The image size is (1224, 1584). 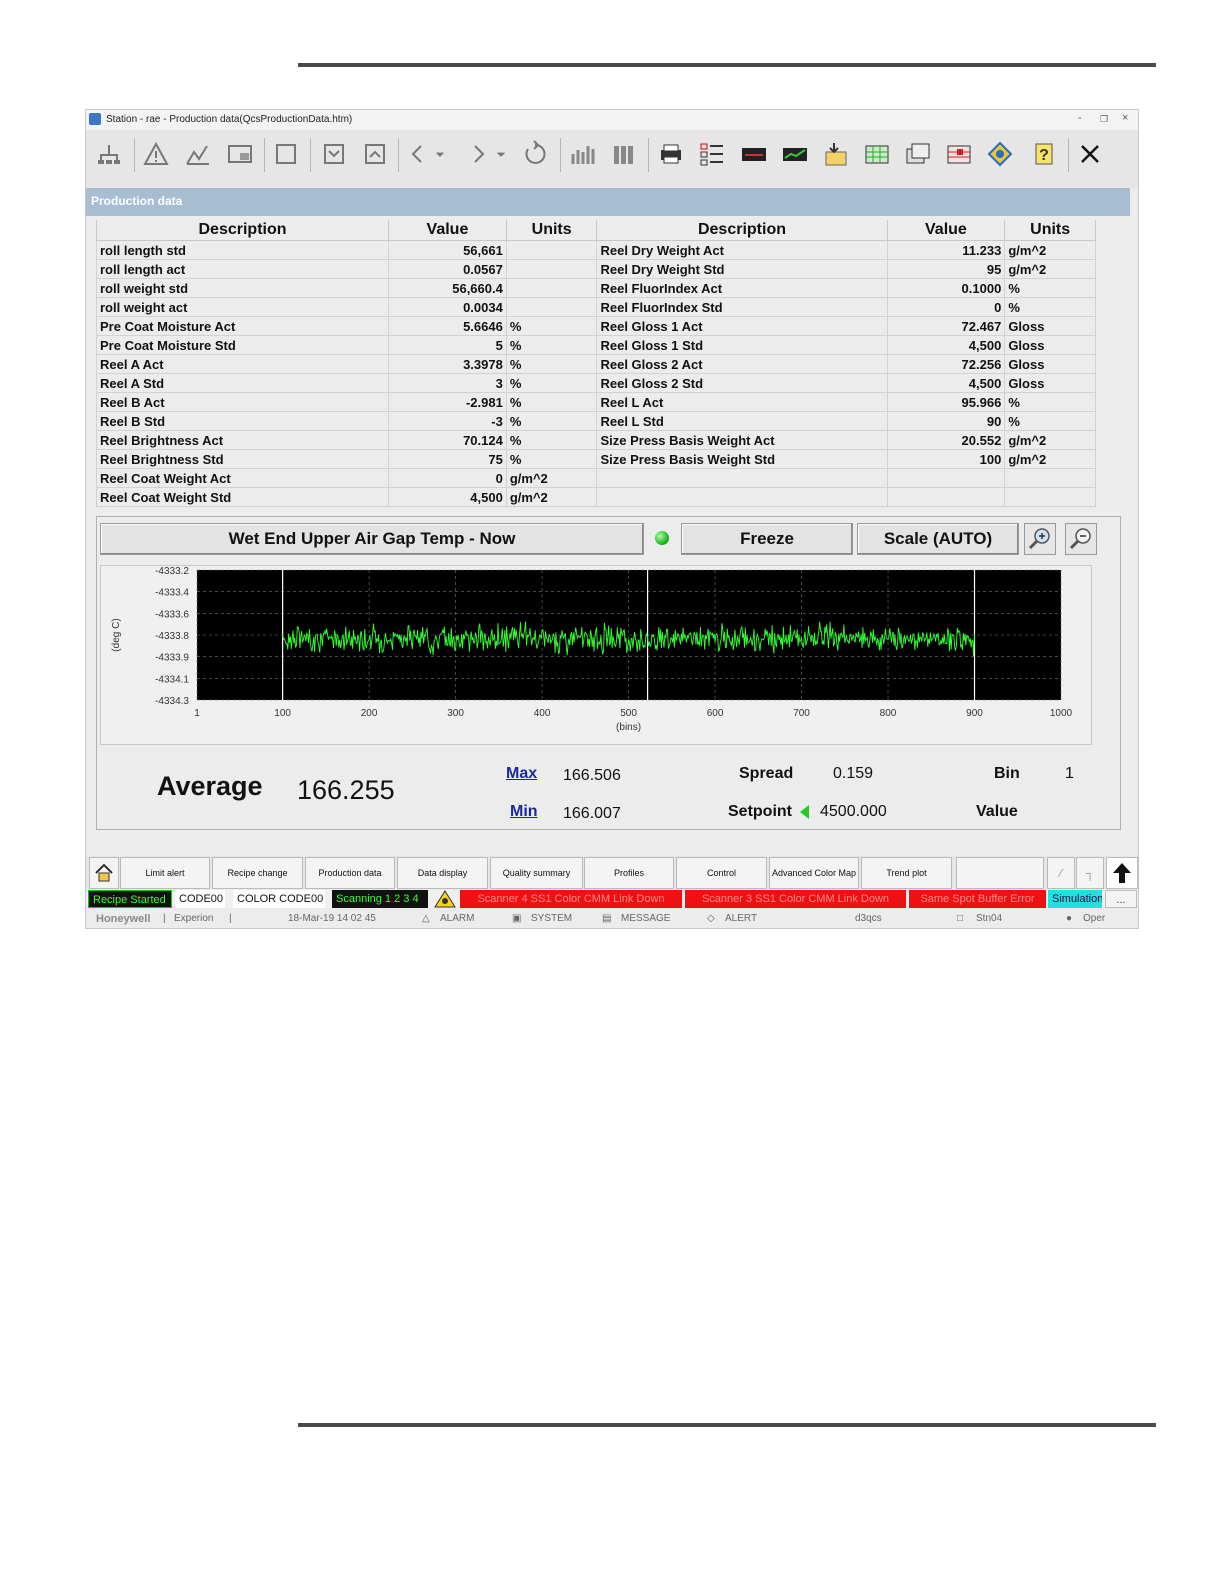 I want to click on nav-advanced-color-map: Advanced Color Map, so click(x=814, y=873).